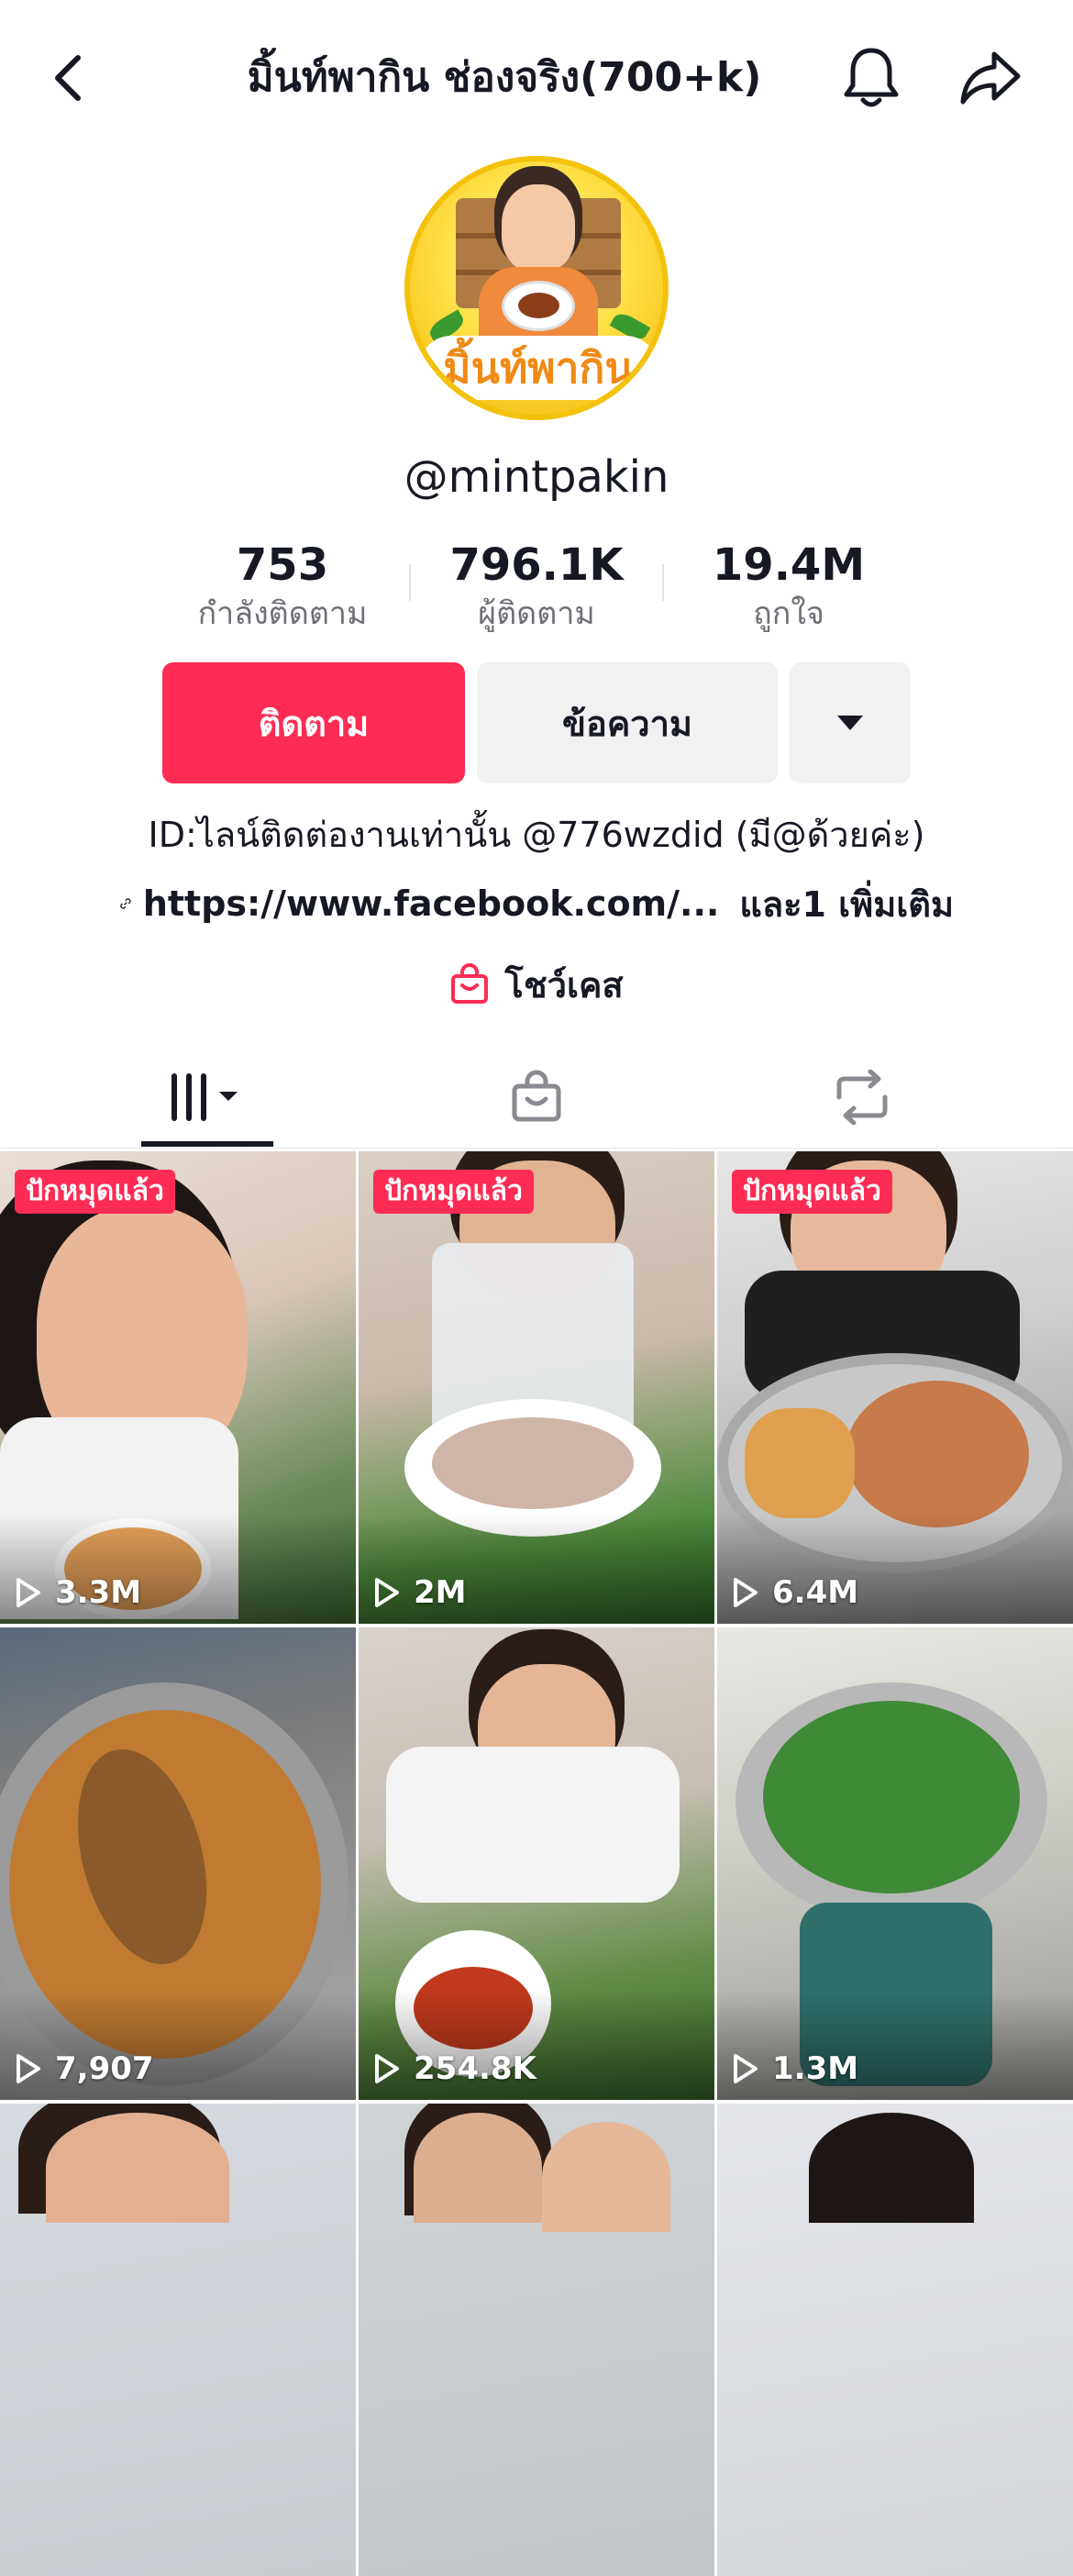  I want to click on video-thumbnail: 7,907, so click(178, 1863).